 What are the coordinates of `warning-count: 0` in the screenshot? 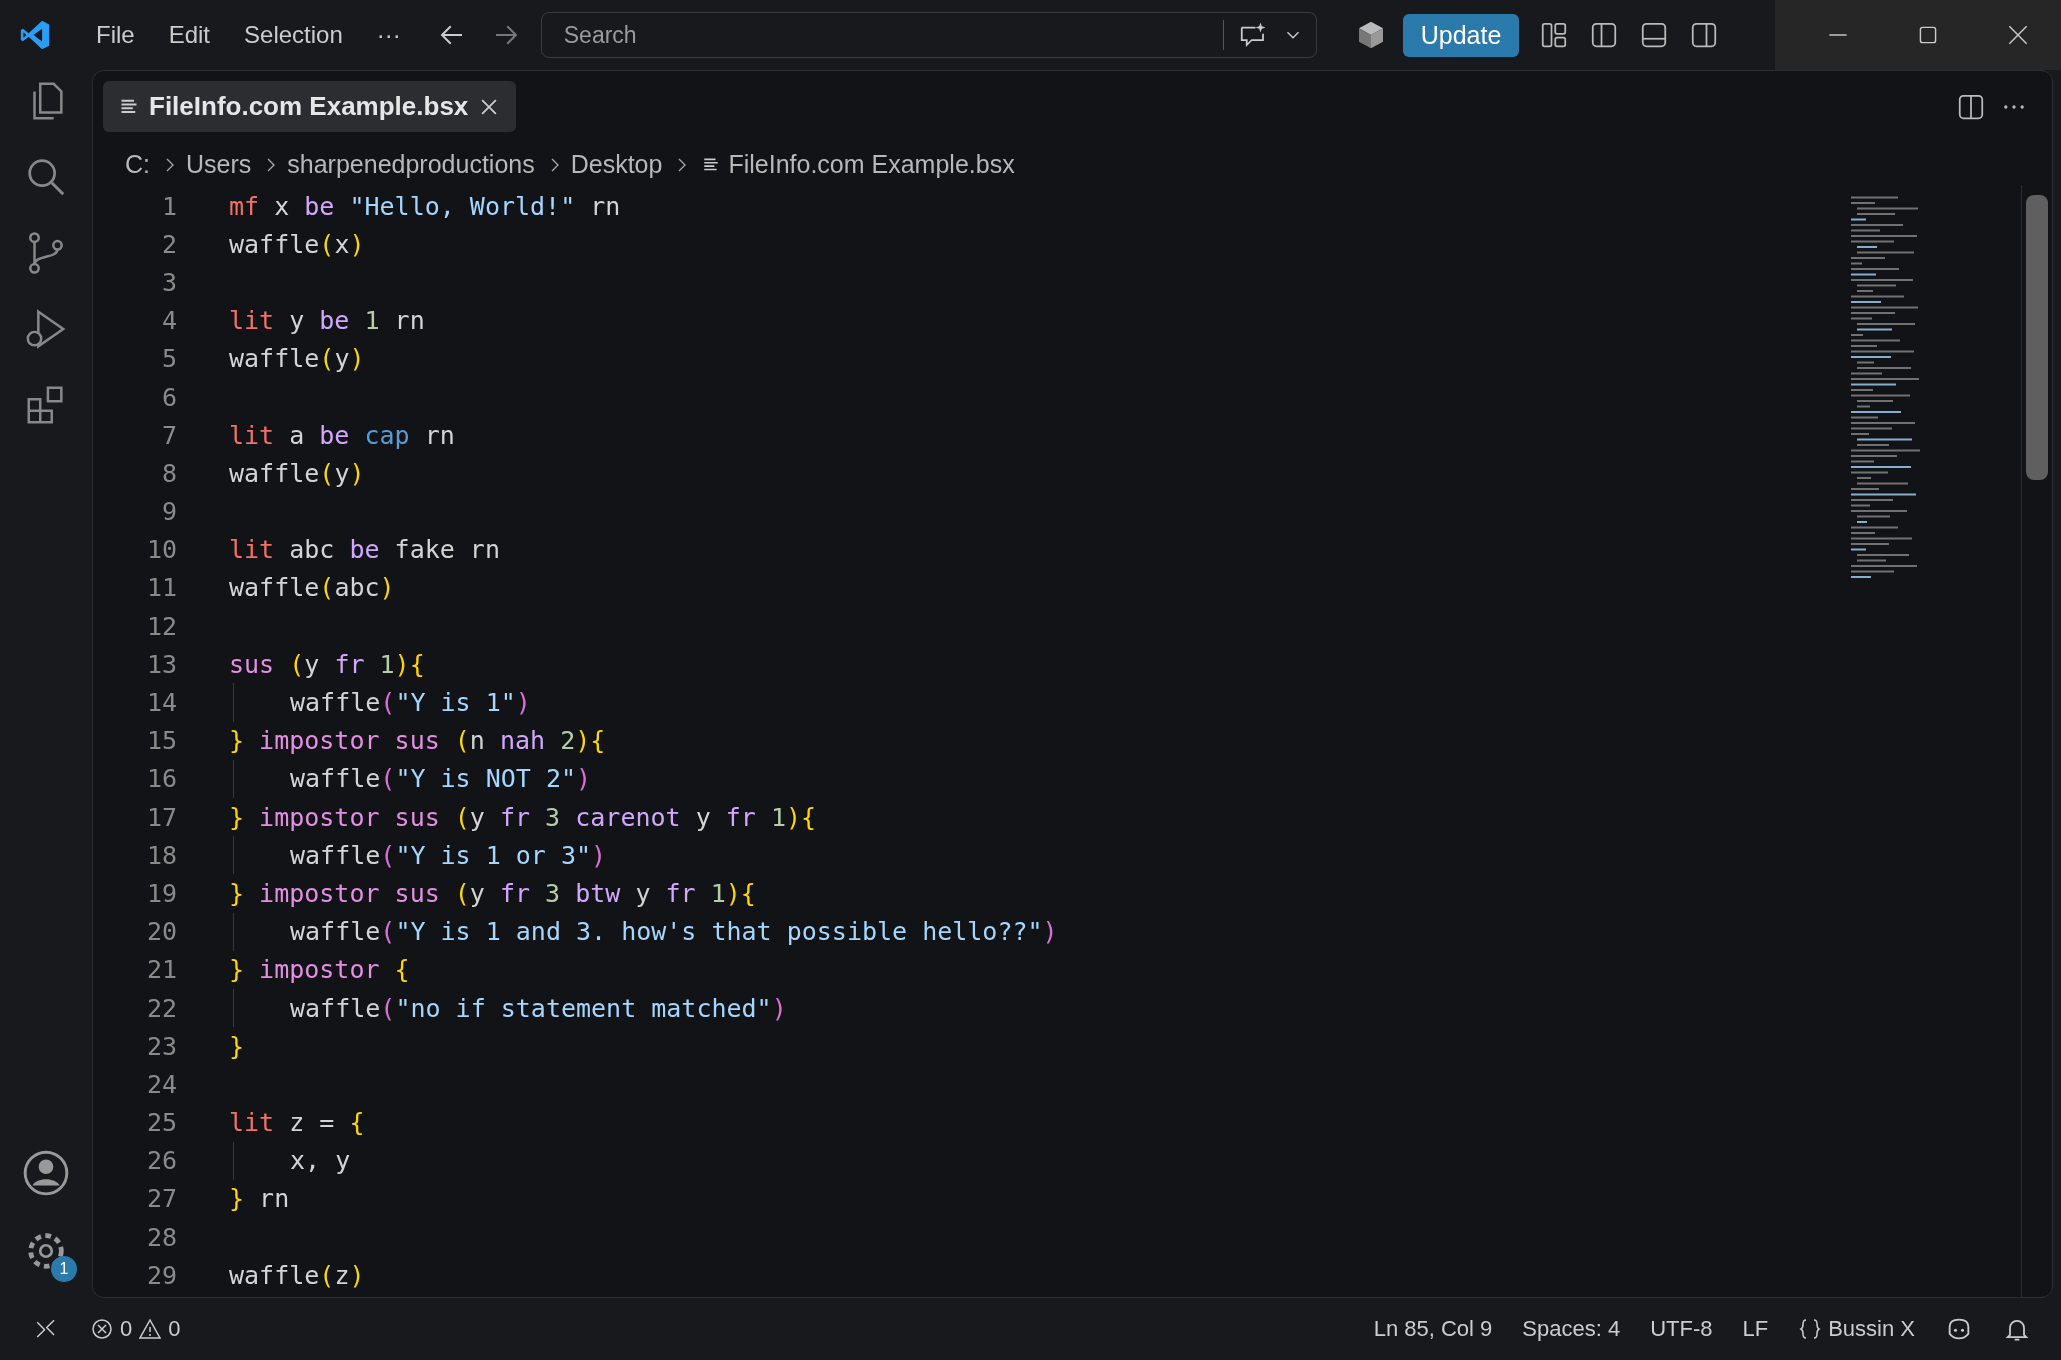 It's located at (174, 1329).